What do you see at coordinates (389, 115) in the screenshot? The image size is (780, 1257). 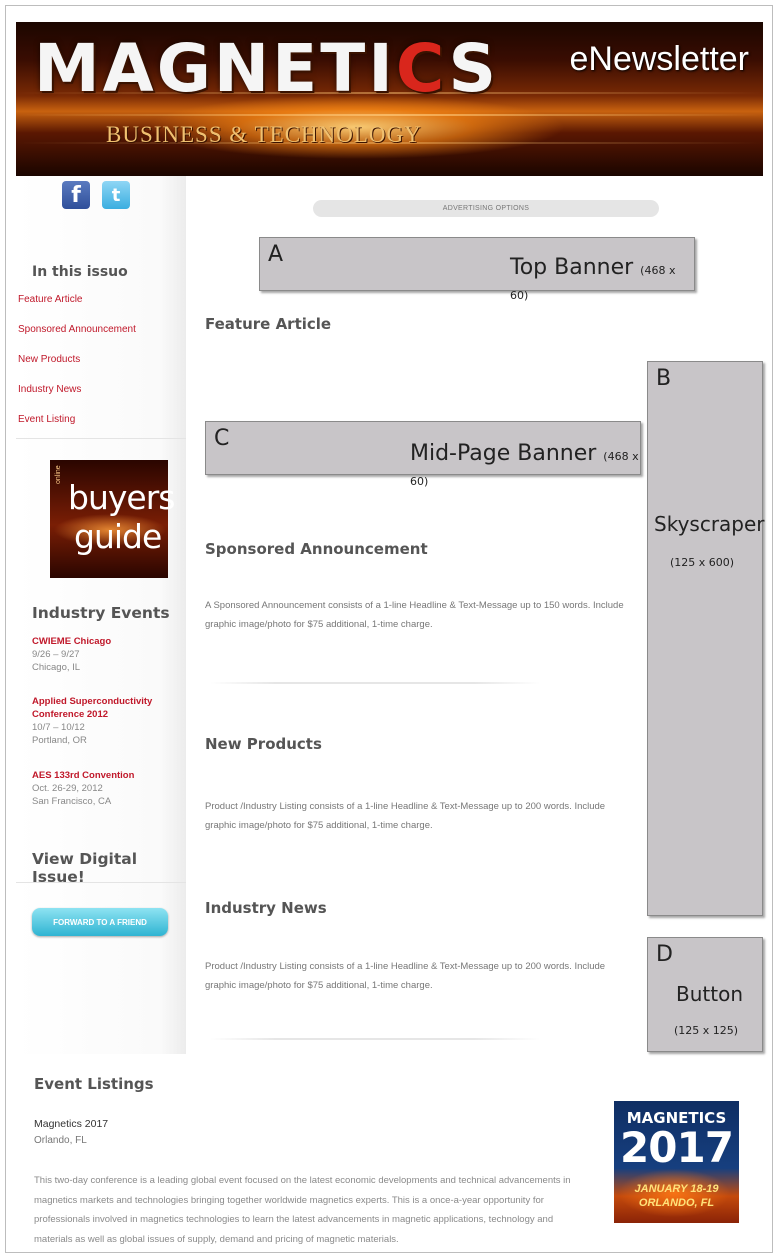 I see `header-streak` at bounding box center [389, 115].